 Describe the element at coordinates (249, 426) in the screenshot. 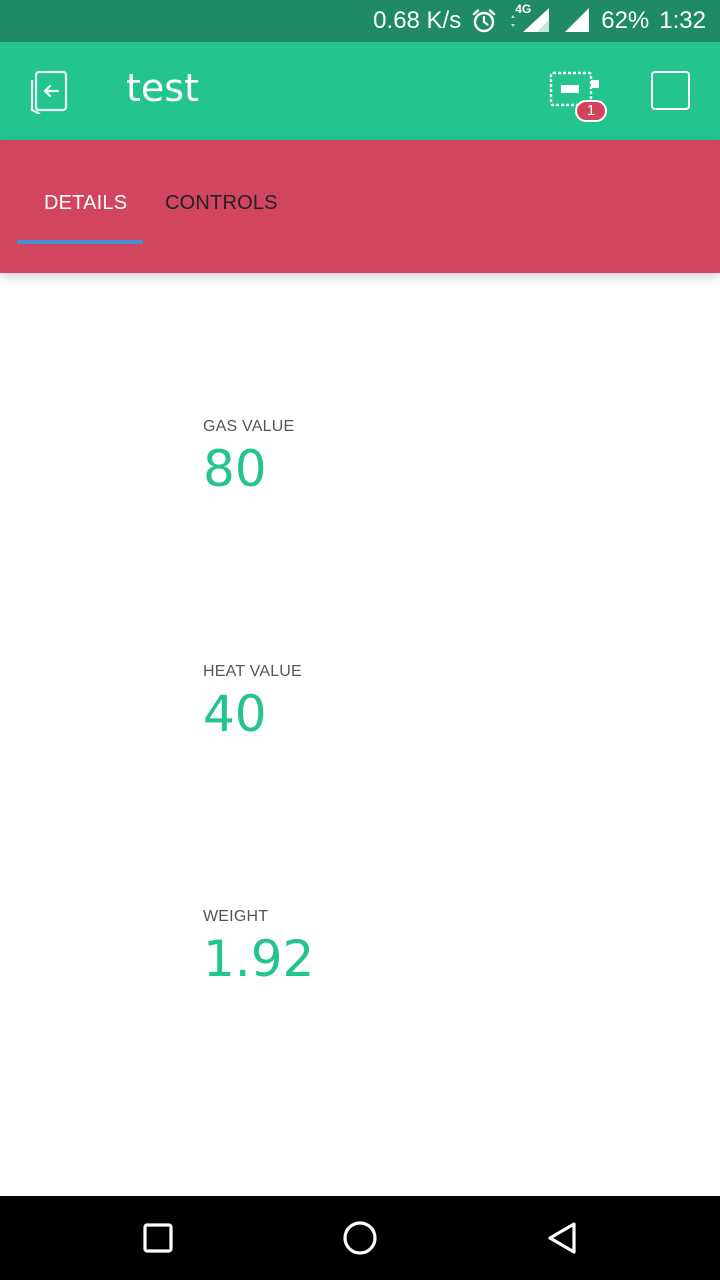

I see `gas-value-label: GAS VALUE` at that location.